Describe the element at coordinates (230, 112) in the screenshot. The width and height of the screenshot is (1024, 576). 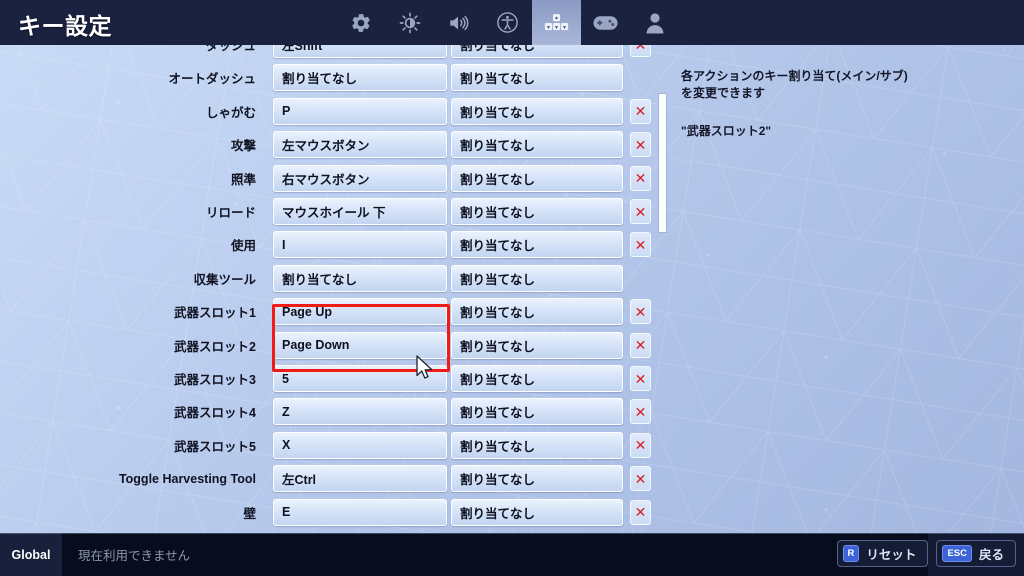
I see `action-label: しゃがむ` at that location.